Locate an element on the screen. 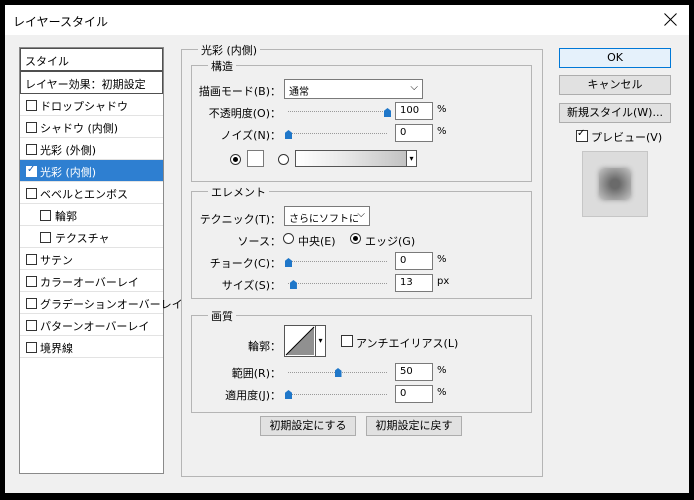 This screenshot has height=500, width=694. opacity-slider is located at coordinates (337, 112).